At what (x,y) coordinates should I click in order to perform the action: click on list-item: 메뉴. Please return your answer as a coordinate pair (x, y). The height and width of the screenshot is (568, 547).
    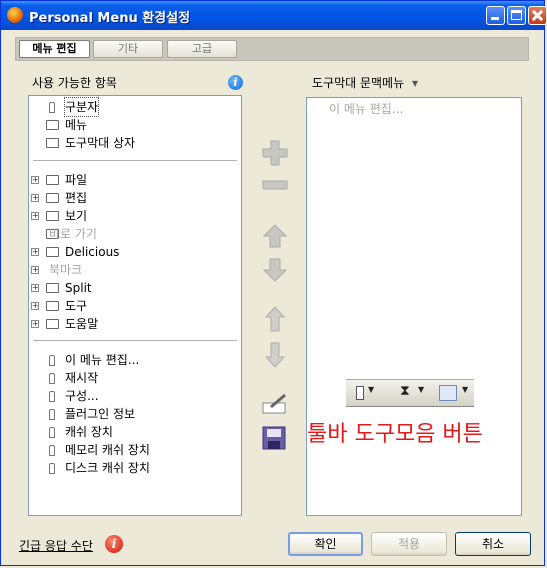
    Looking at the image, I should click on (135, 125).